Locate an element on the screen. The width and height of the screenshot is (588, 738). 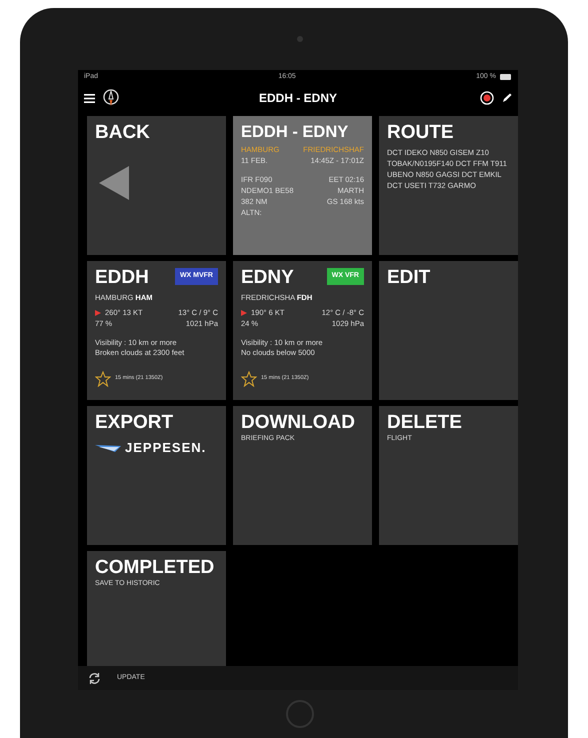
tile-title: ROUTE is located at coordinates (420, 133).